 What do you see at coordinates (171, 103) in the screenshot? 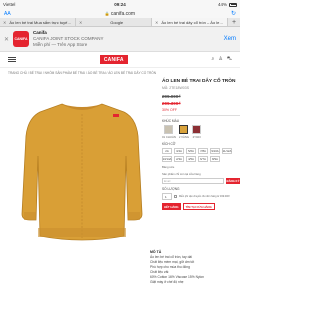
I see `sale-price: 209.300₫` at bounding box center [171, 103].